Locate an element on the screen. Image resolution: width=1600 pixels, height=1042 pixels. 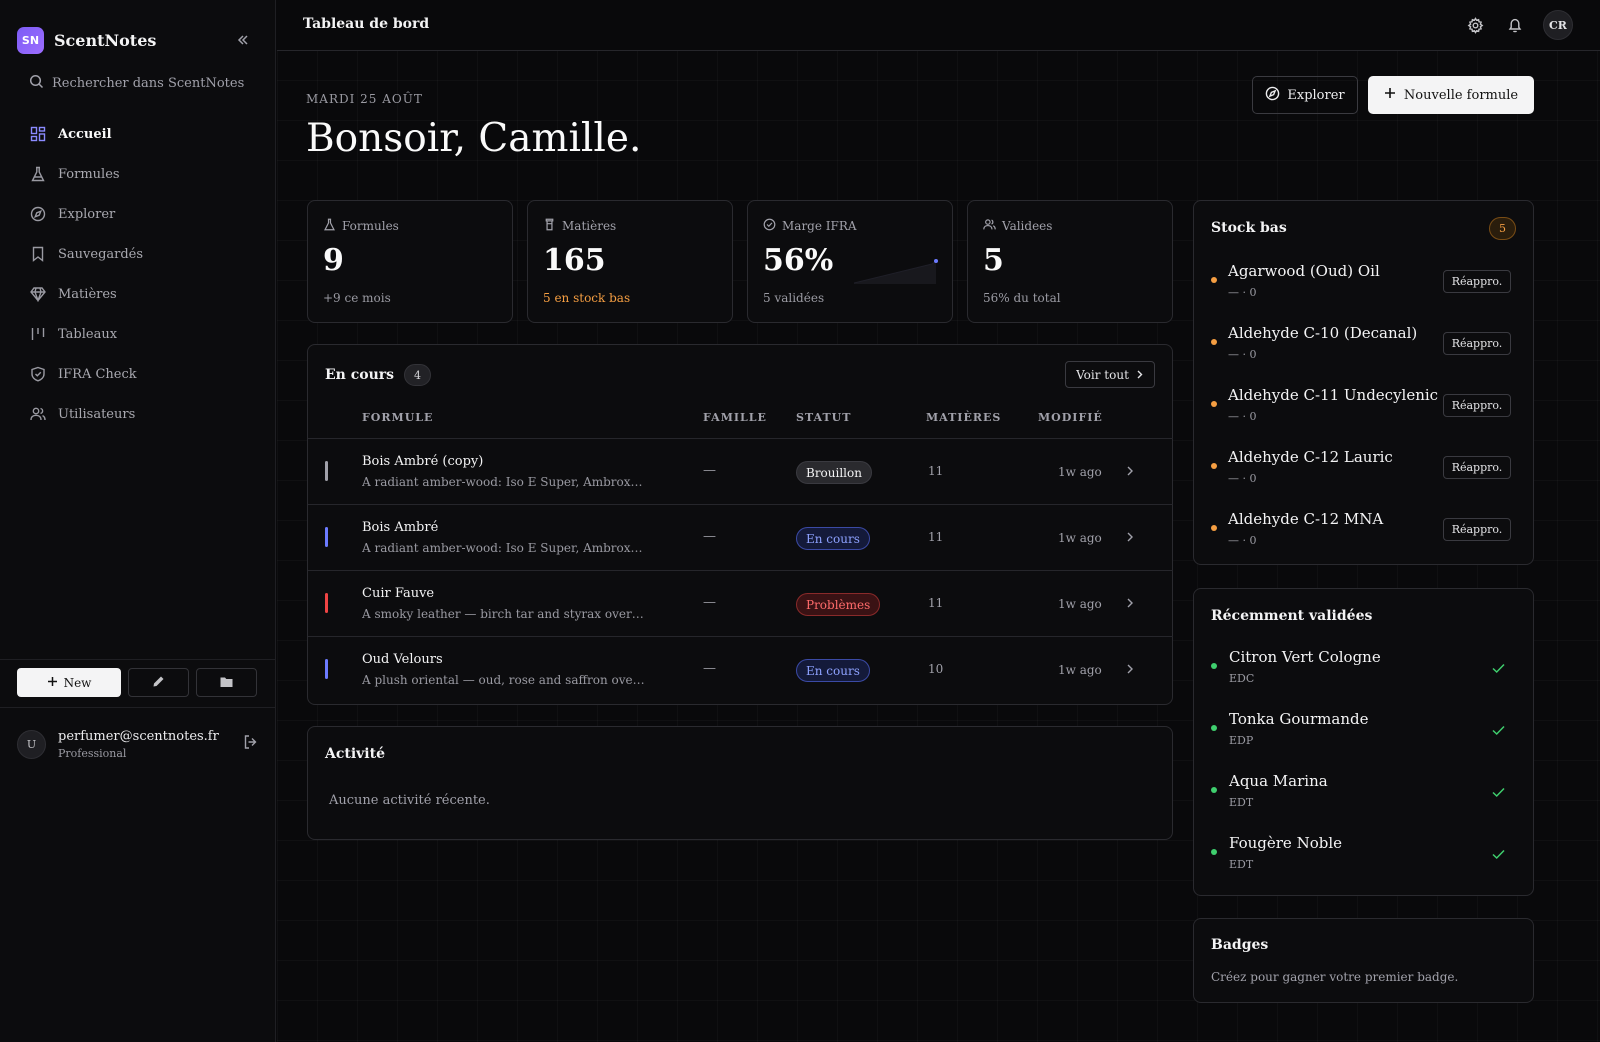
list-item: Aldehyde C-12 MNA — · 0 Réappro. is located at coordinates (1361, 529).